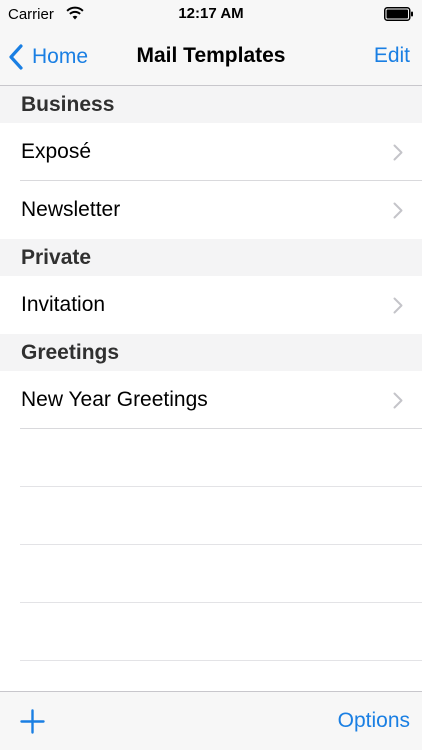  What do you see at coordinates (114, 399) in the screenshot?
I see `list-item-label: New Year Greetings` at bounding box center [114, 399].